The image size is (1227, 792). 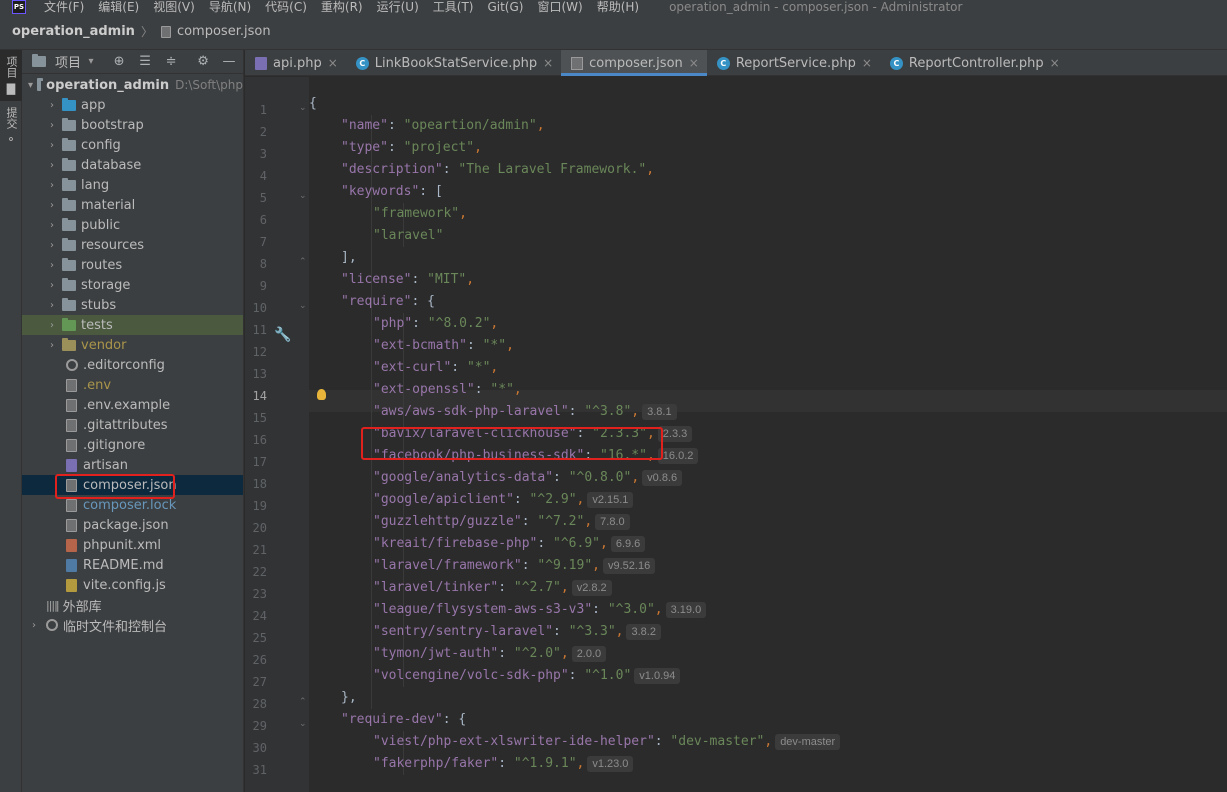 I want to click on tree-file: package.json, so click(x=132, y=525).